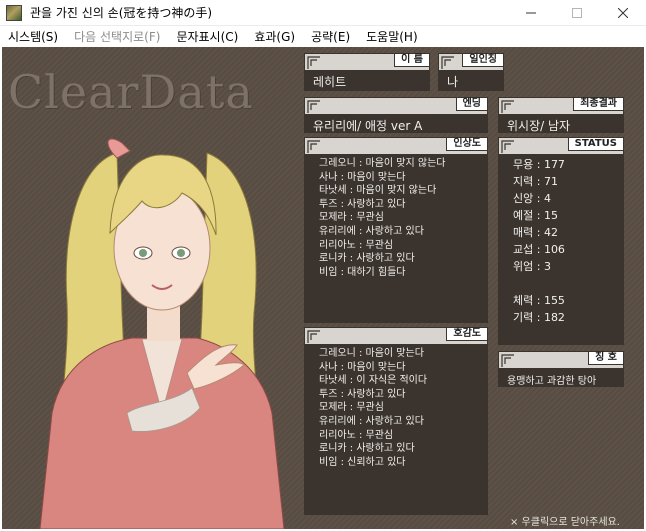 The width and height of the screenshot is (646, 531). I want to click on menu-walkthrough: 공략(E), so click(330, 36).